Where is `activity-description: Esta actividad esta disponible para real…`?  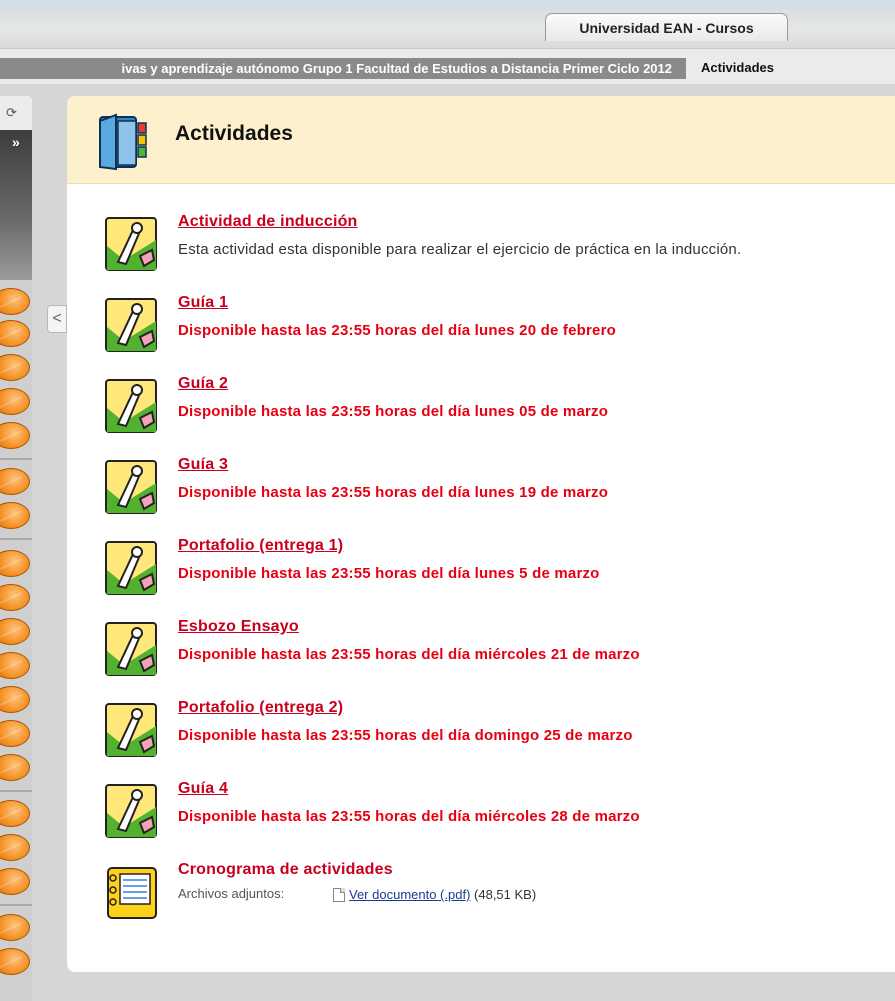 activity-description: Esta actividad esta disponible para real… is located at coordinates (460, 249).